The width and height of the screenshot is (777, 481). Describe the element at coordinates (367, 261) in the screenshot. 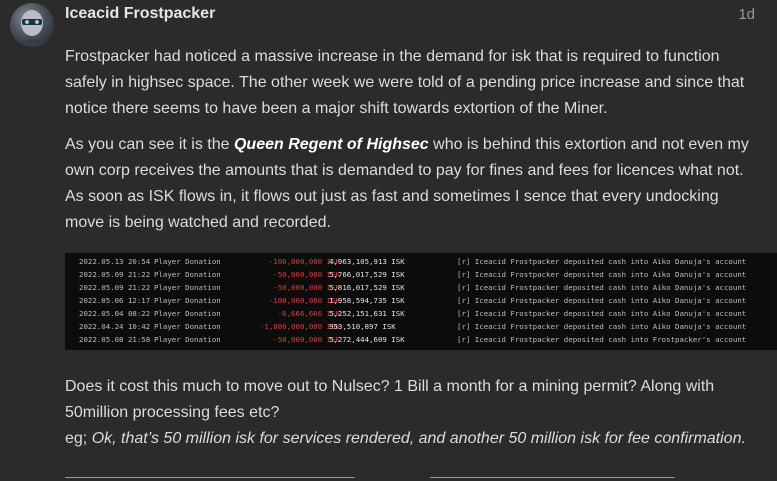

I see `ledger-balance: 4,963,105,913 ISK` at that location.